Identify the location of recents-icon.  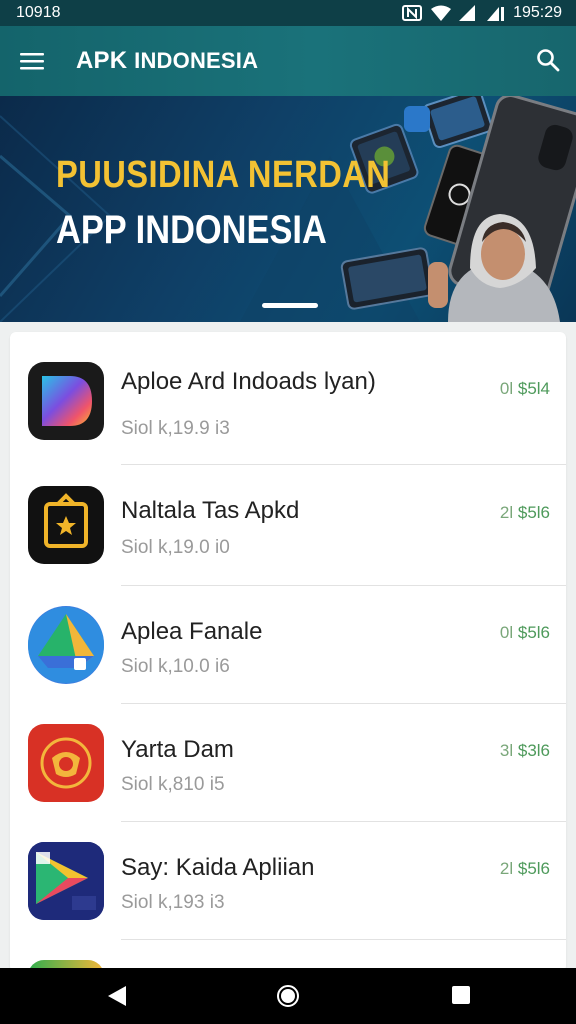
(461, 995).